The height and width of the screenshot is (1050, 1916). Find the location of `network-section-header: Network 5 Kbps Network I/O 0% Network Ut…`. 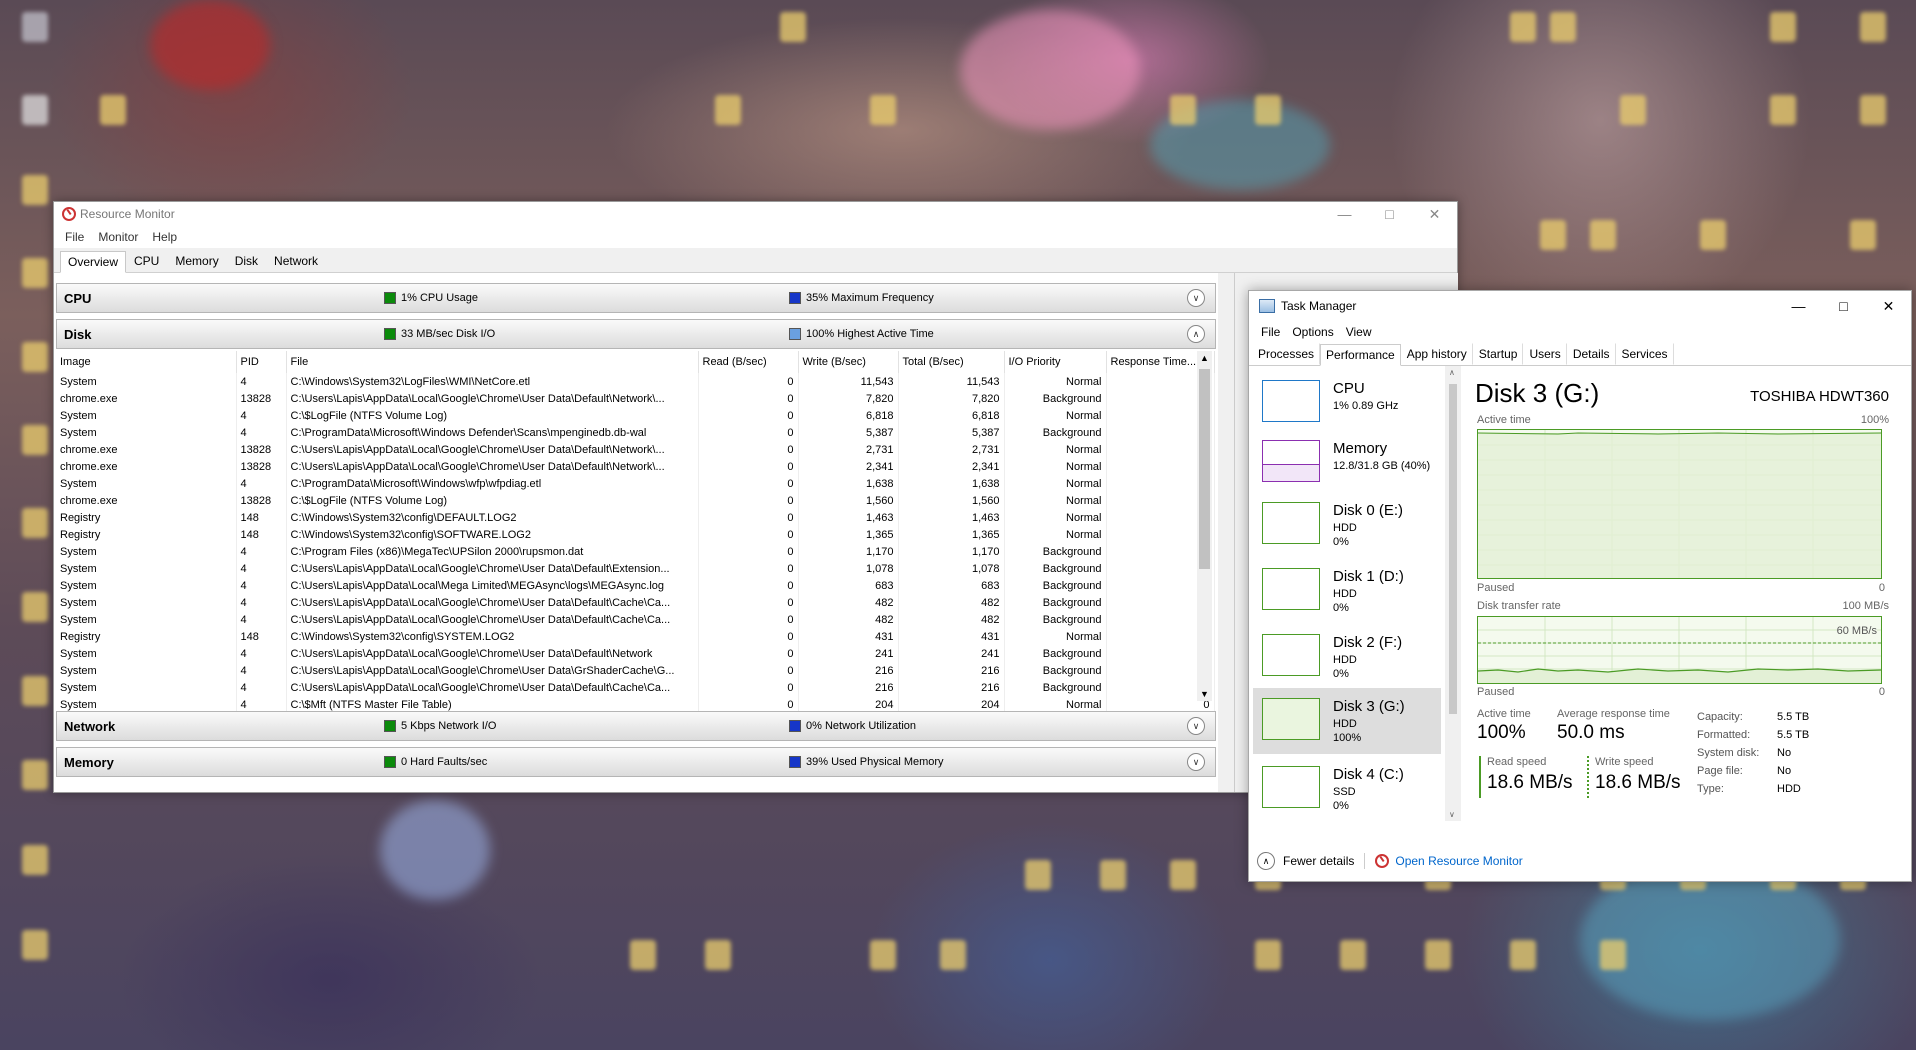

network-section-header: Network 5 Kbps Network I/O 0% Network Ut… is located at coordinates (636, 726).